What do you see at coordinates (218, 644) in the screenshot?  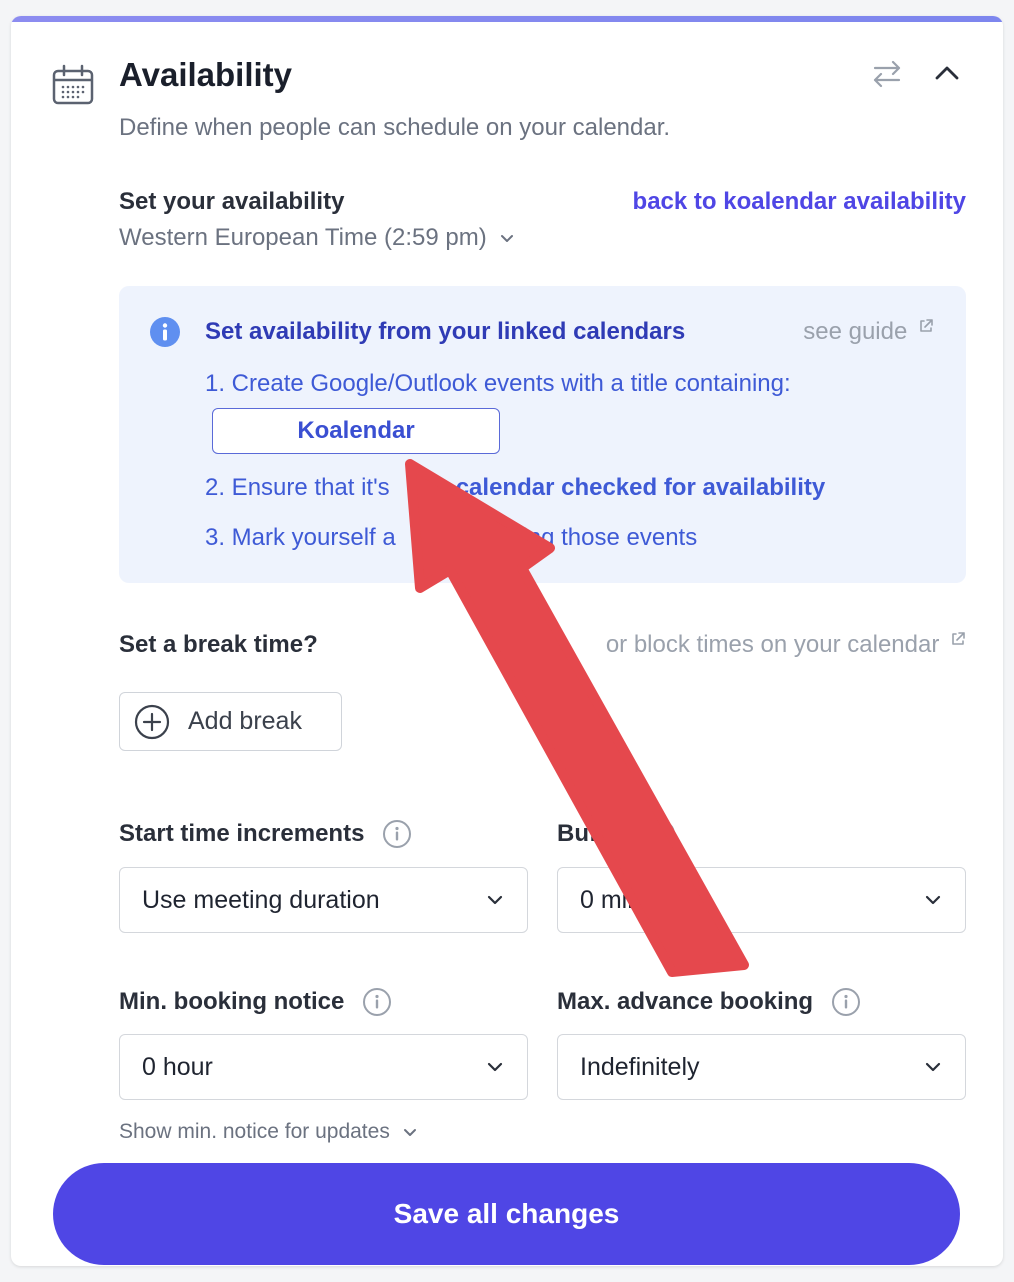 I see `break-time-label: Set a break time?` at bounding box center [218, 644].